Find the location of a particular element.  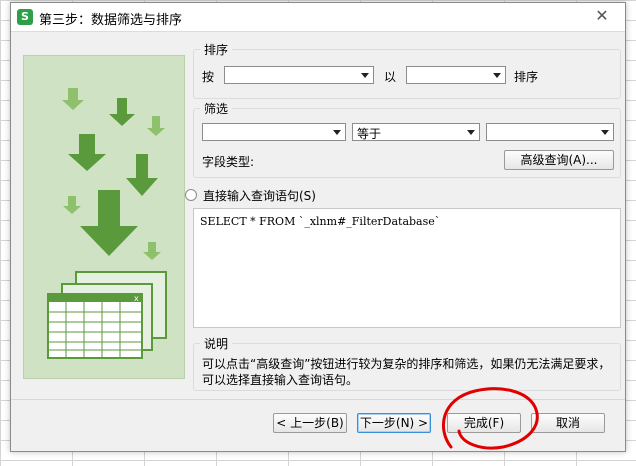

red-annotation-circle is located at coordinates (490, 418).